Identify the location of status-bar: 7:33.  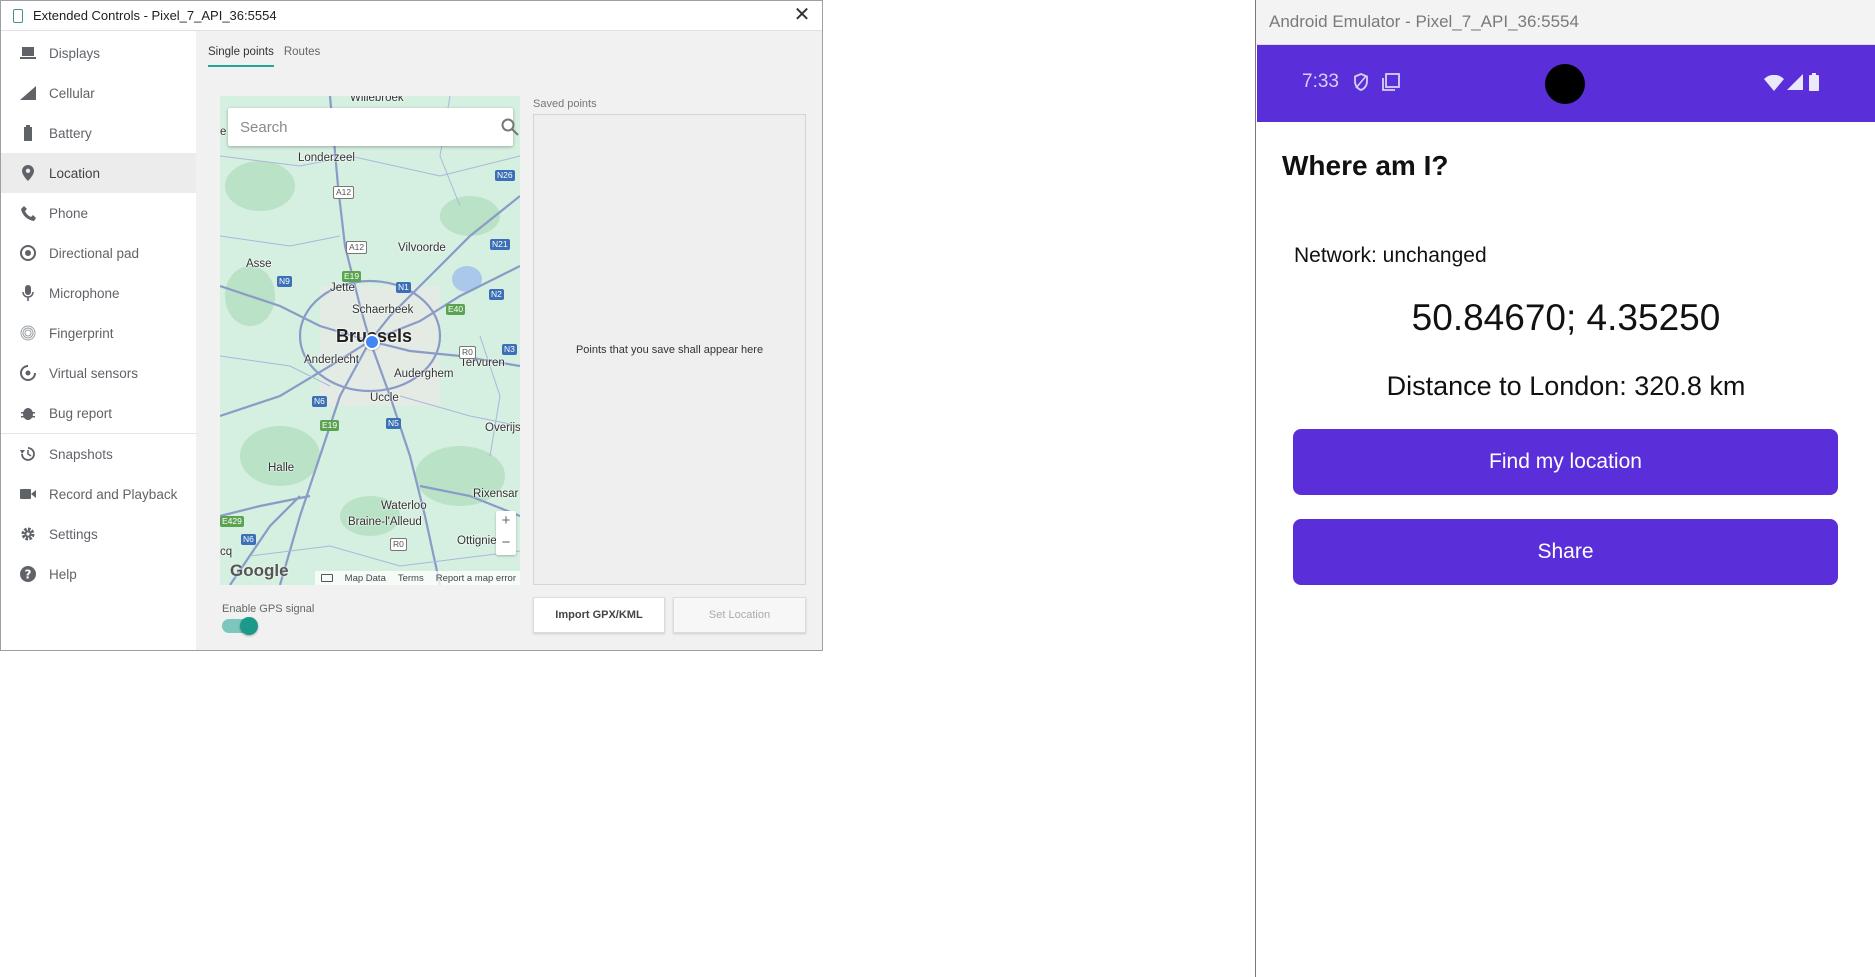
(1566, 83).